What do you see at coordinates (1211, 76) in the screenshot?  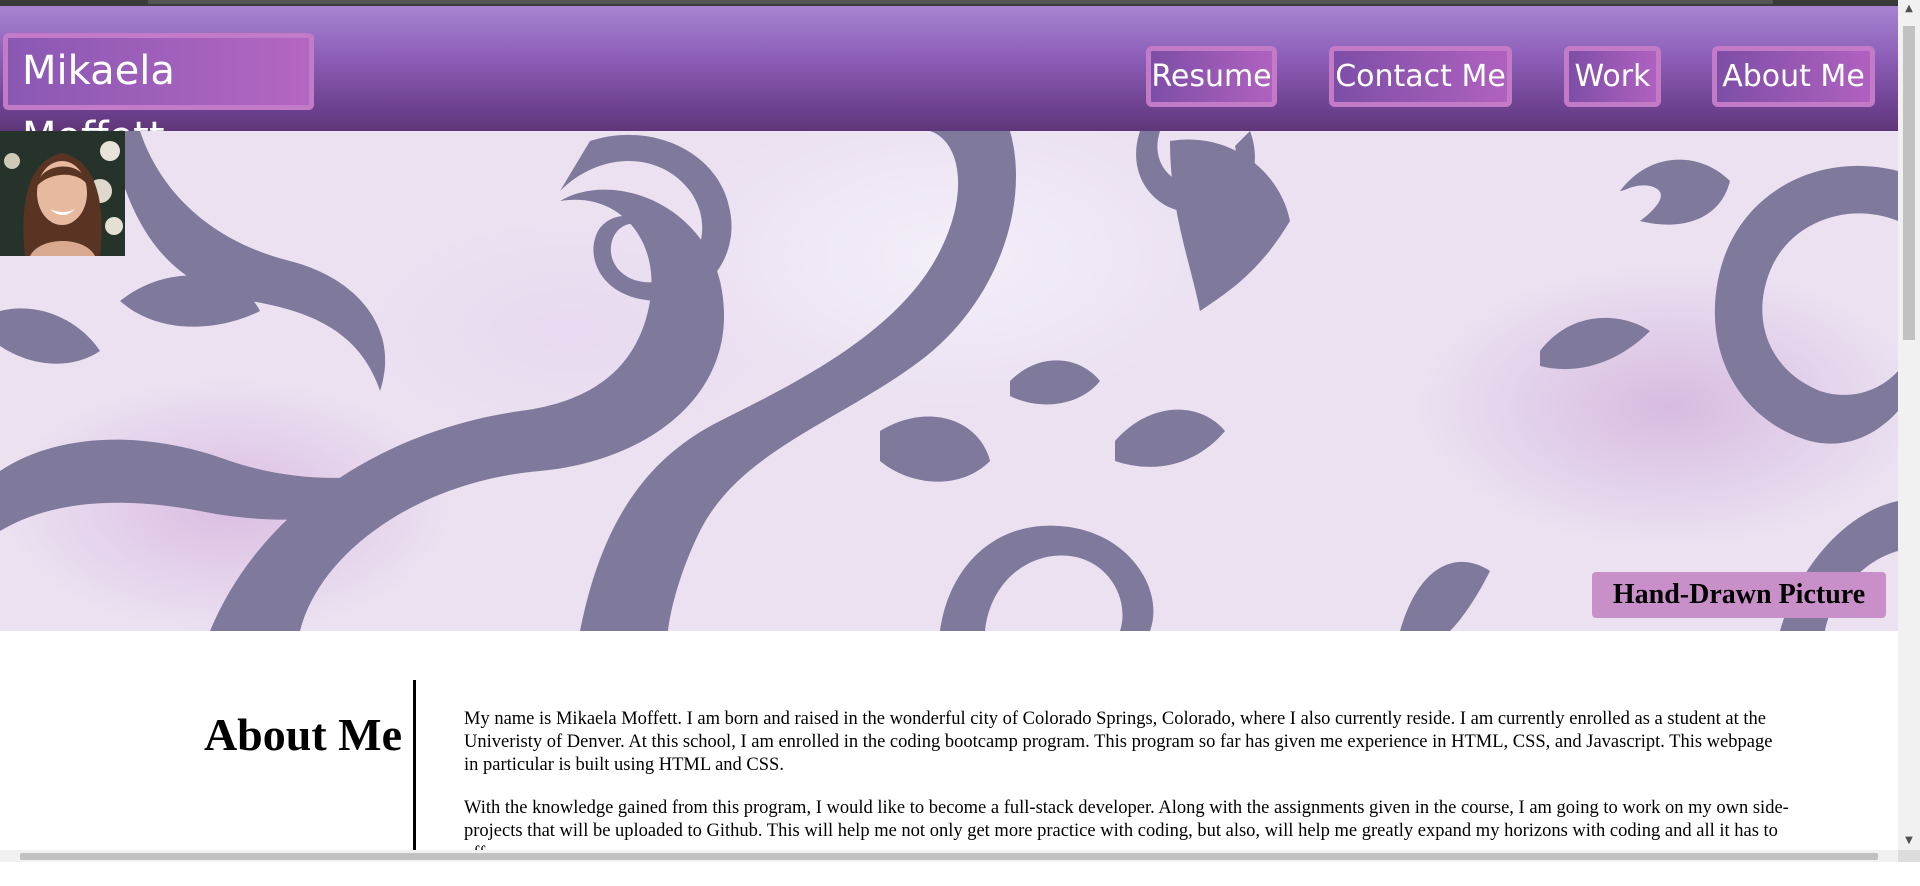 I see `nav-resume: Resume` at bounding box center [1211, 76].